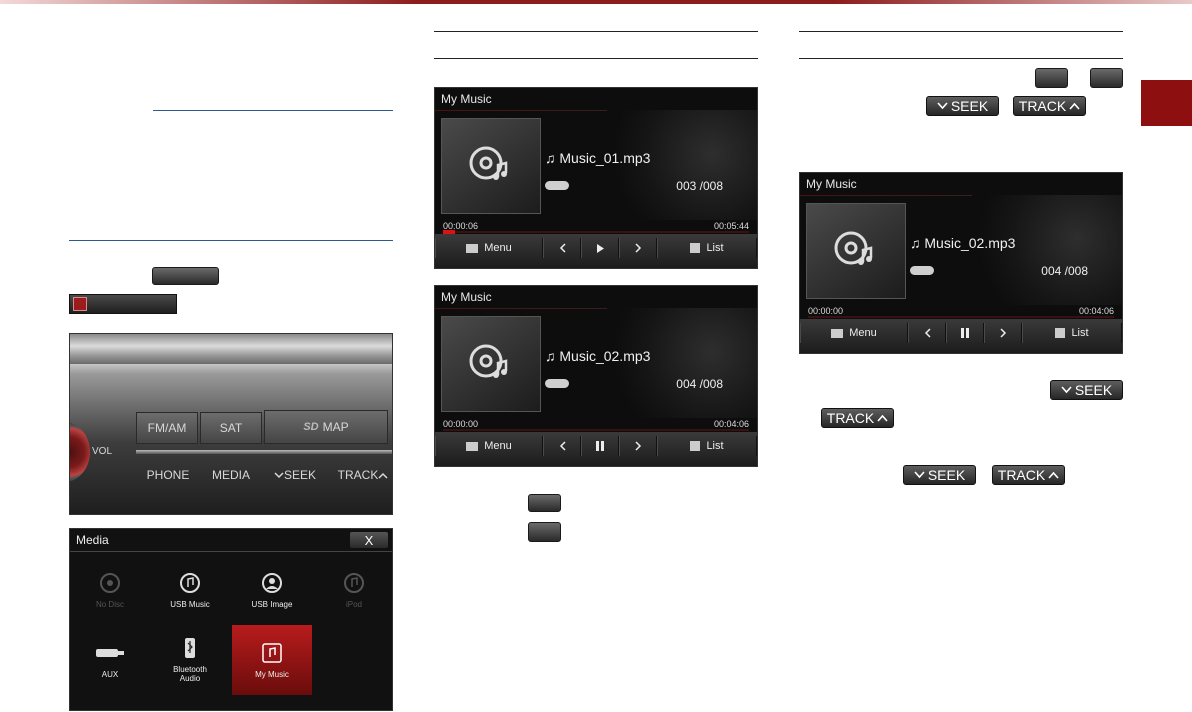 This screenshot has height=712, width=1192. Describe the element at coordinates (369, 540) in the screenshot. I see `close-button: X` at that location.